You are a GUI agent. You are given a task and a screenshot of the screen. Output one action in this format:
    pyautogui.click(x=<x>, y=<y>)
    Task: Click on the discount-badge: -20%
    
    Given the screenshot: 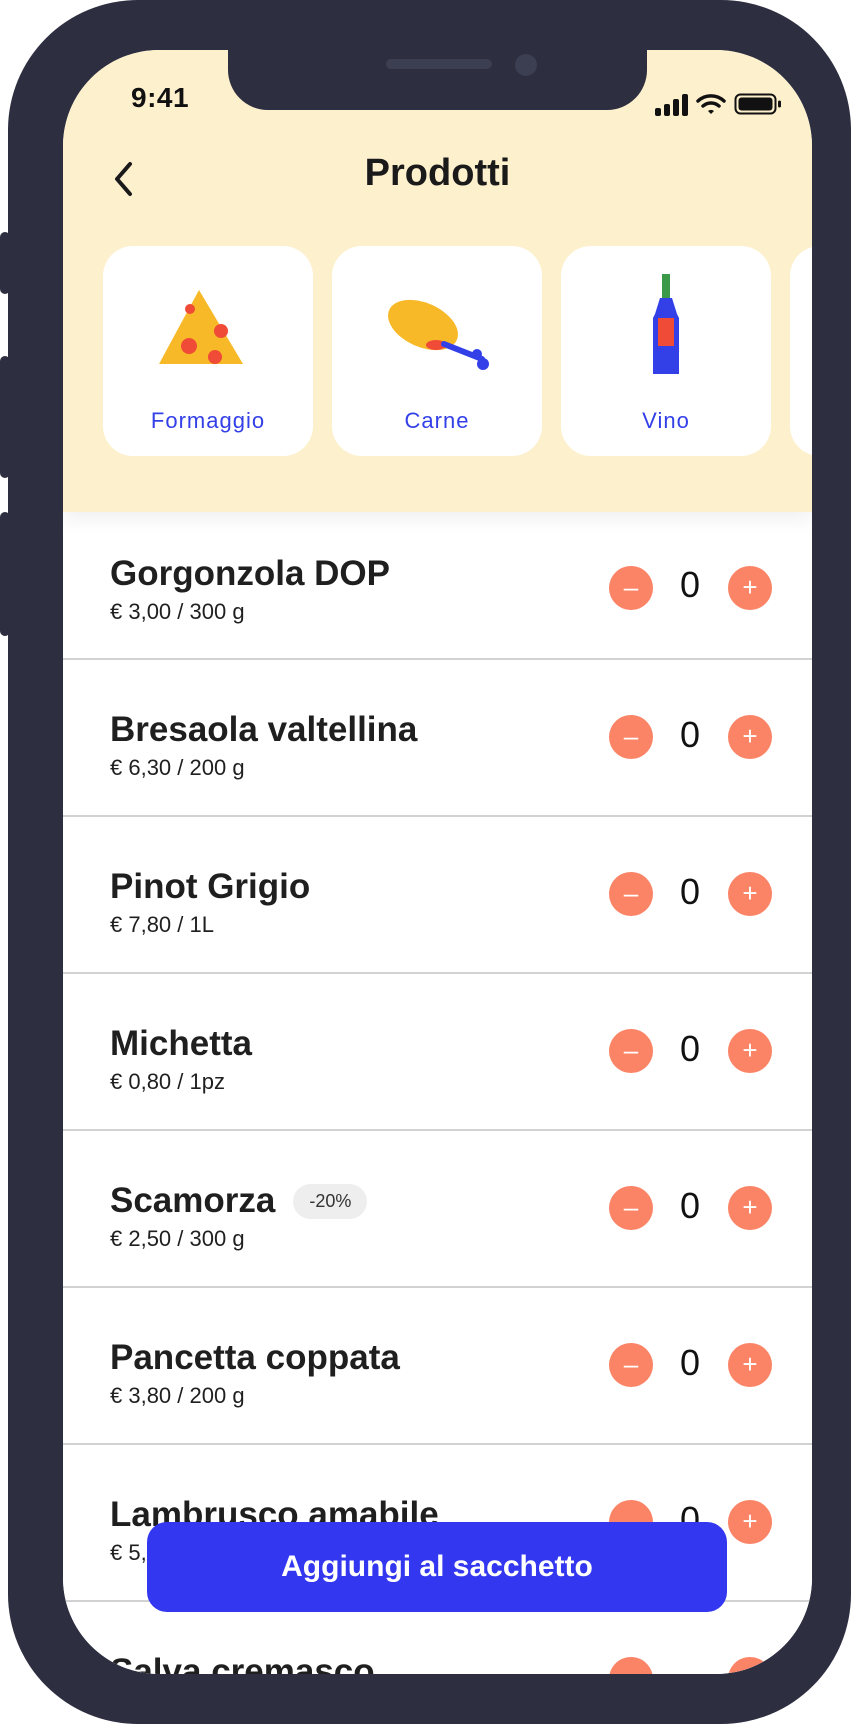 What is the action you would take?
    pyautogui.click(x=330, y=1201)
    